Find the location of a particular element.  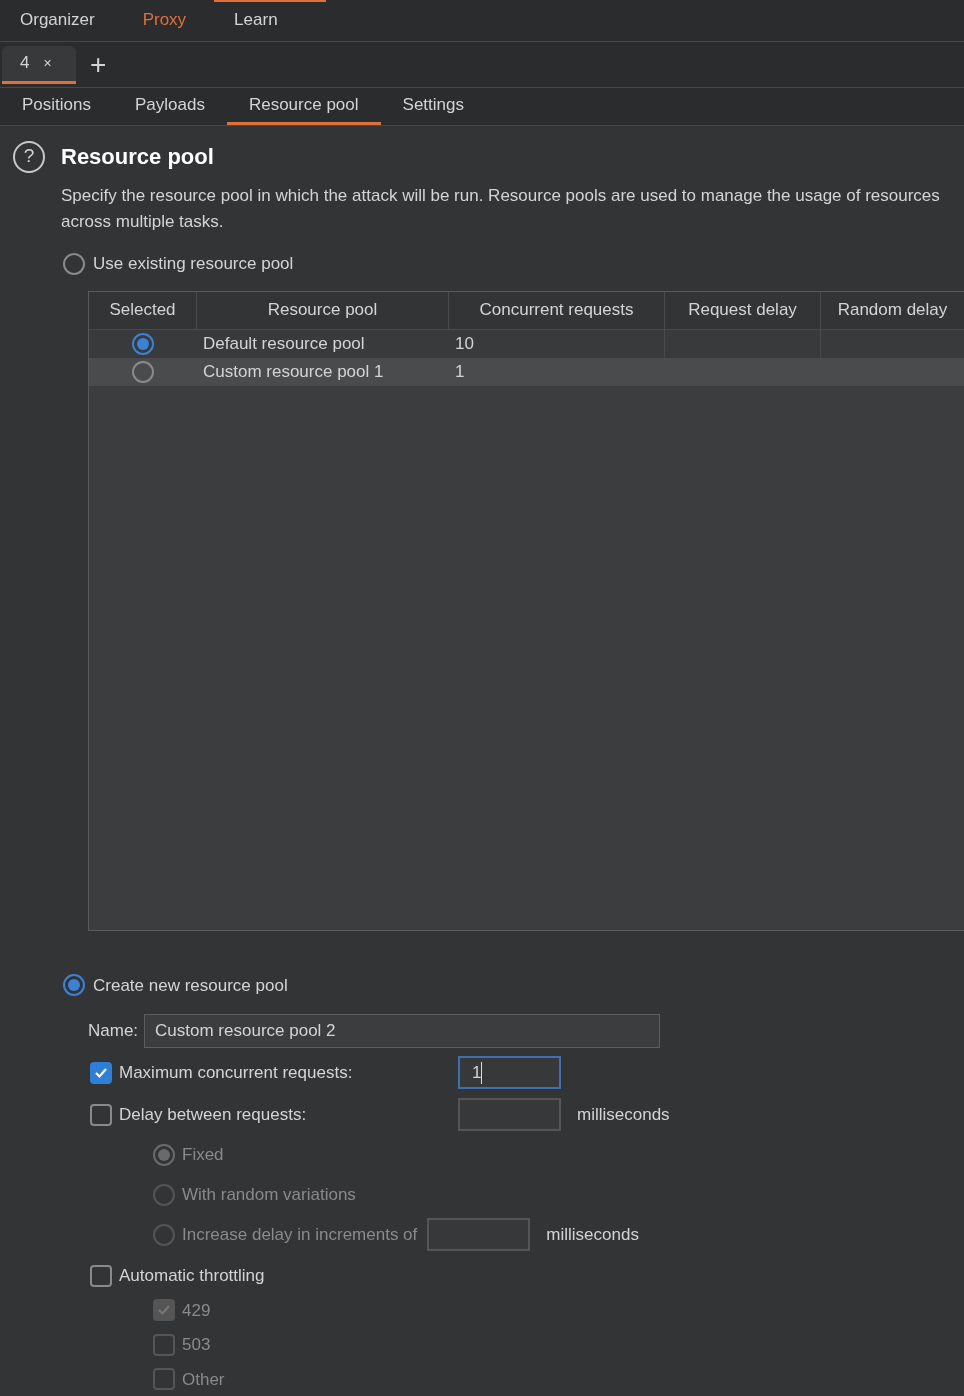

checkbox-label: 429 is located at coordinates (196, 1310).